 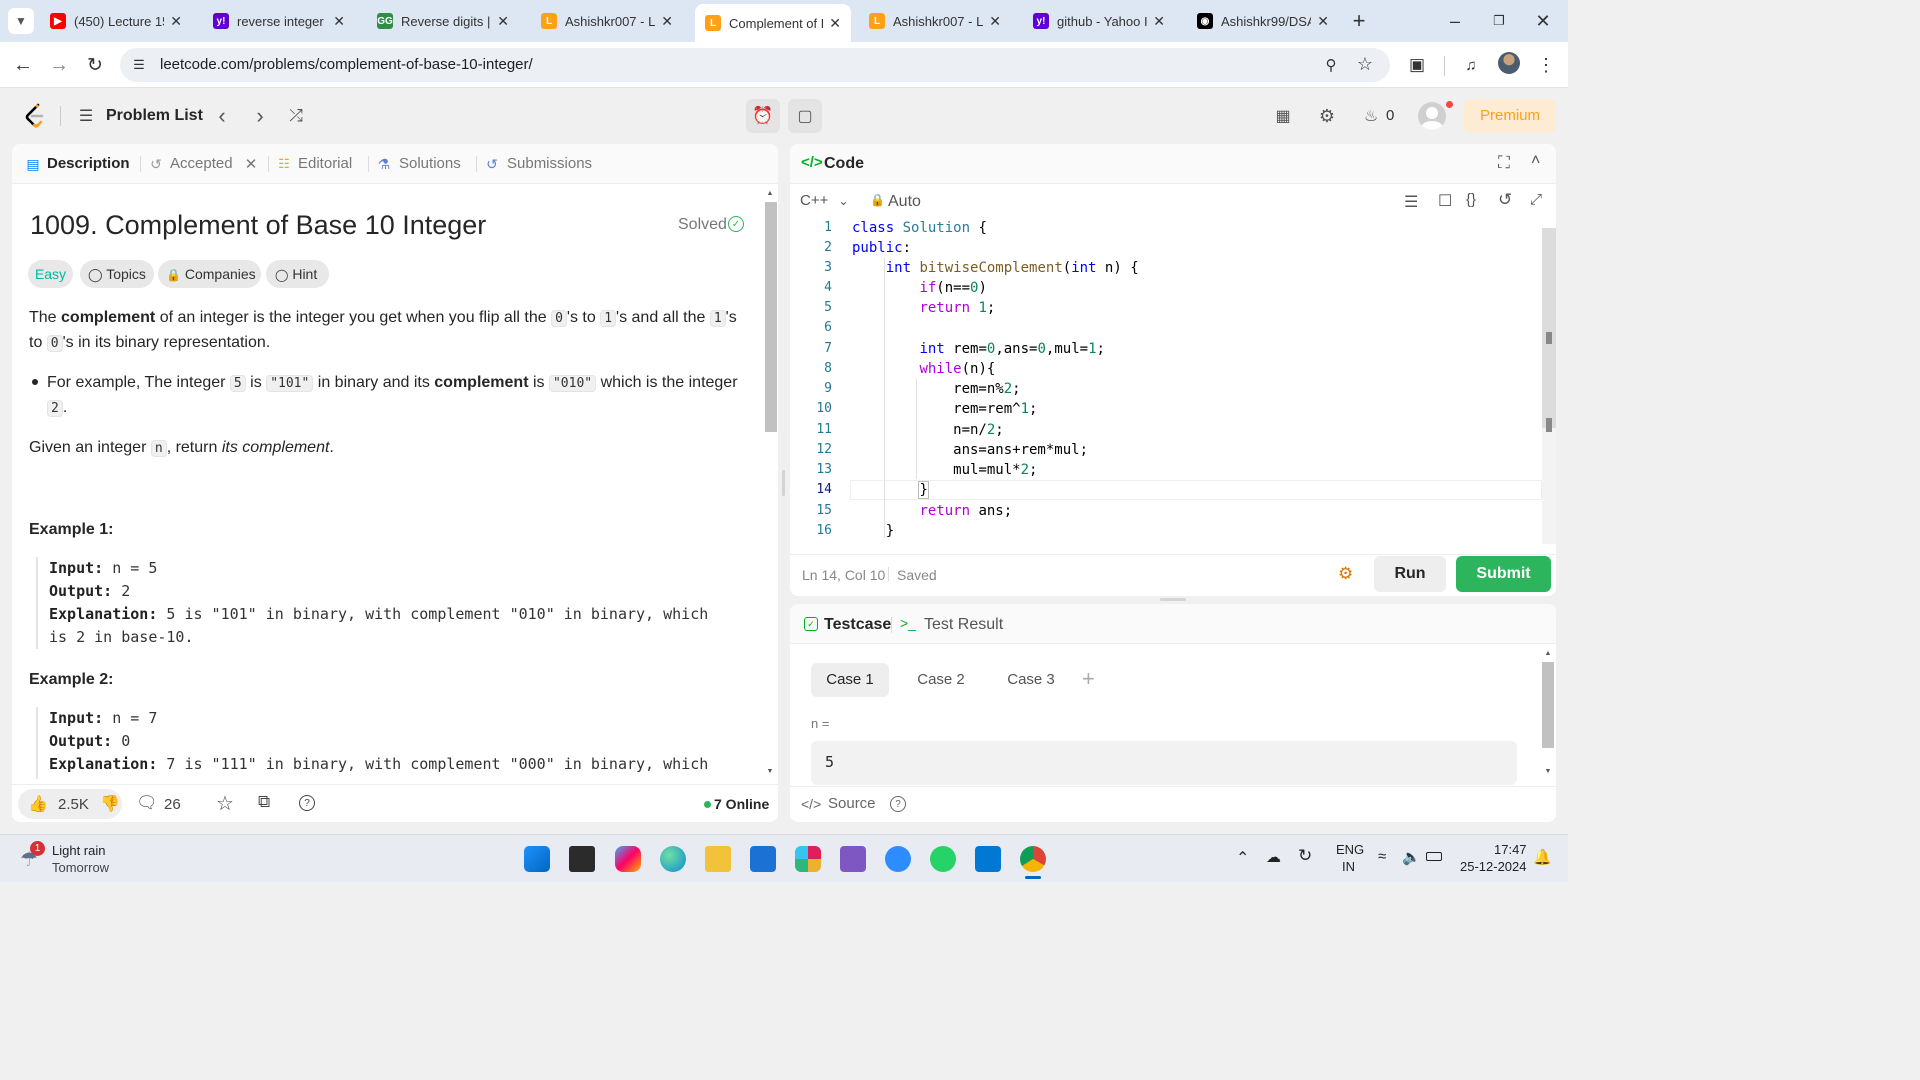 I want to click on next-problem-icon: ›, so click(x=260, y=115).